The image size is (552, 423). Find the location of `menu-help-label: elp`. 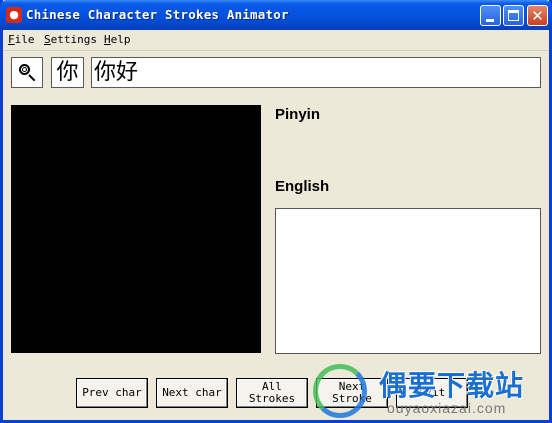

menu-help-label: elp is located at coordinates (120, 39).